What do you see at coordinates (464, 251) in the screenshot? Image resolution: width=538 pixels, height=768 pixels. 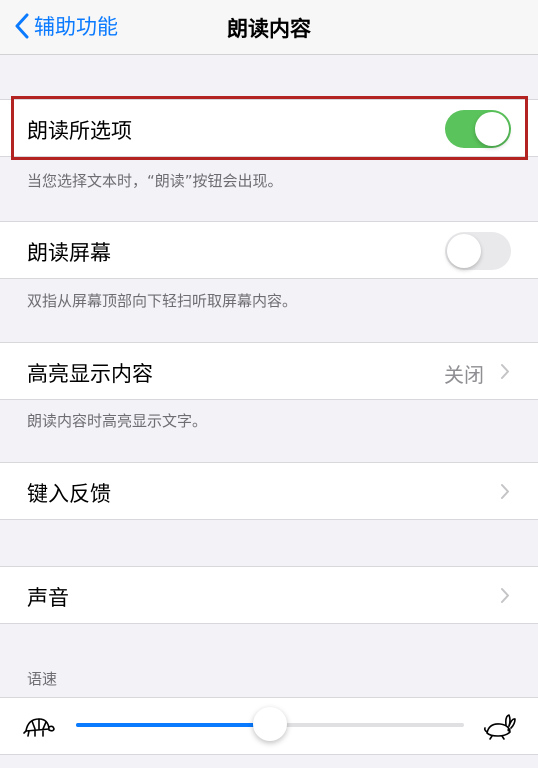 I see `toggle-knob` at bounding box center [464, 251].